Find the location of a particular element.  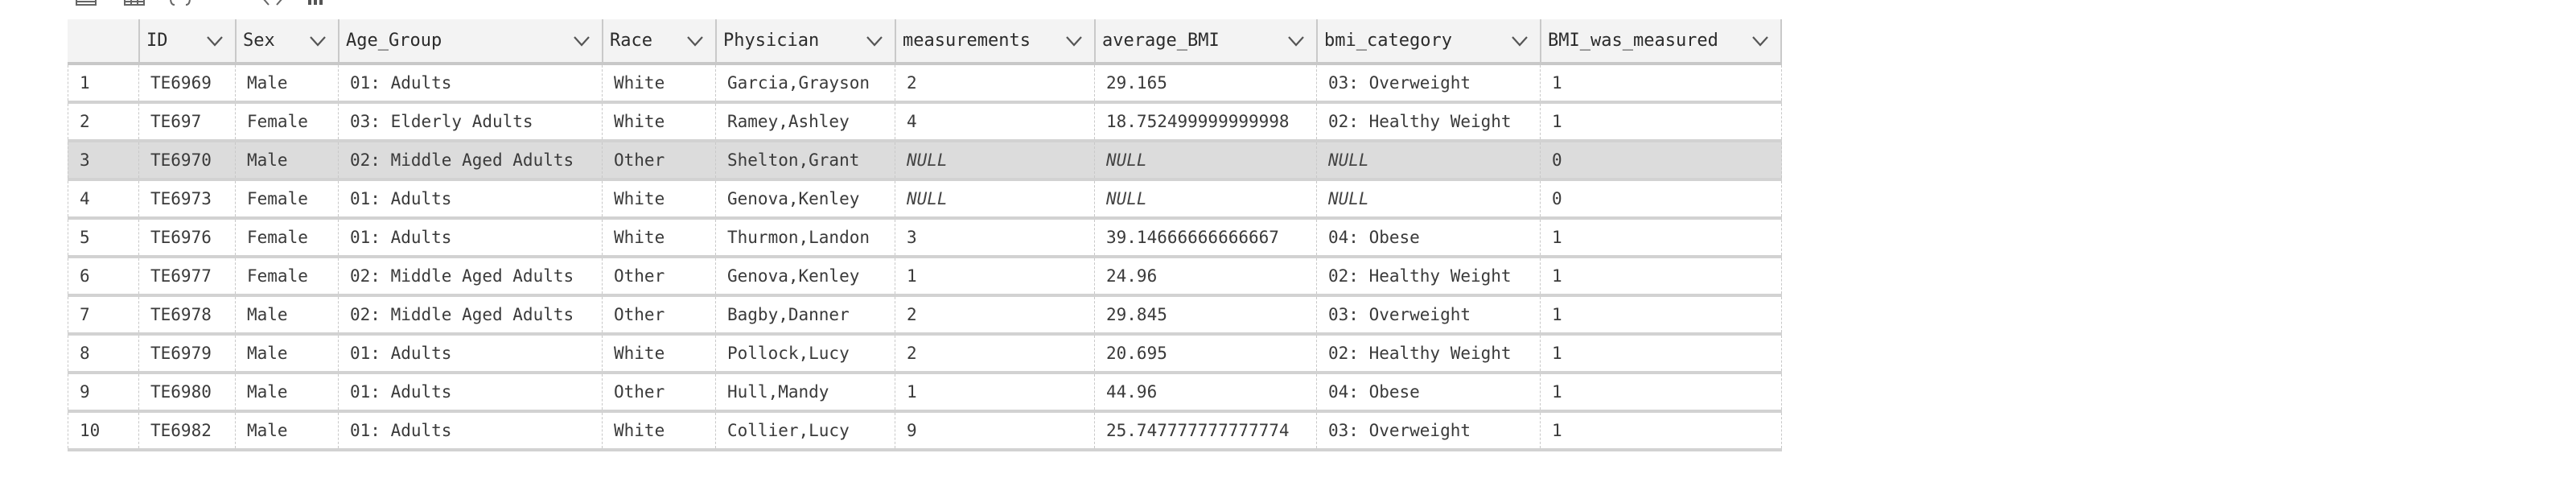

cell-physician: Bagby,Danner is located at coordinates (805, 314).